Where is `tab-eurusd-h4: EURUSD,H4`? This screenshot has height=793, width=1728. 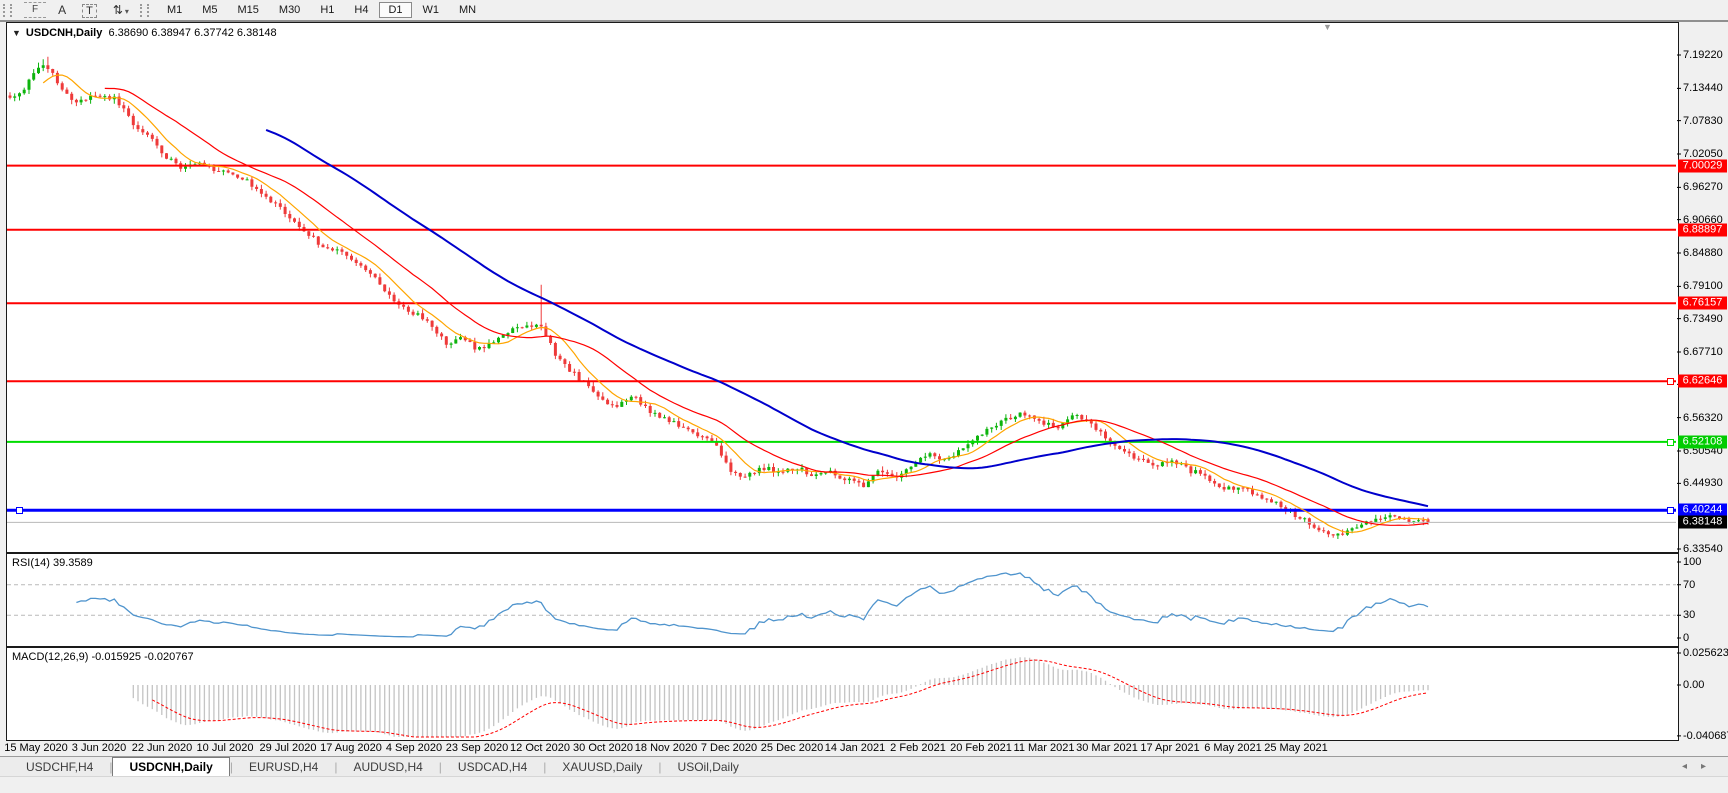 tab-eurusd-h4: EURUSD,H4 is located at coordinates (283, 767).